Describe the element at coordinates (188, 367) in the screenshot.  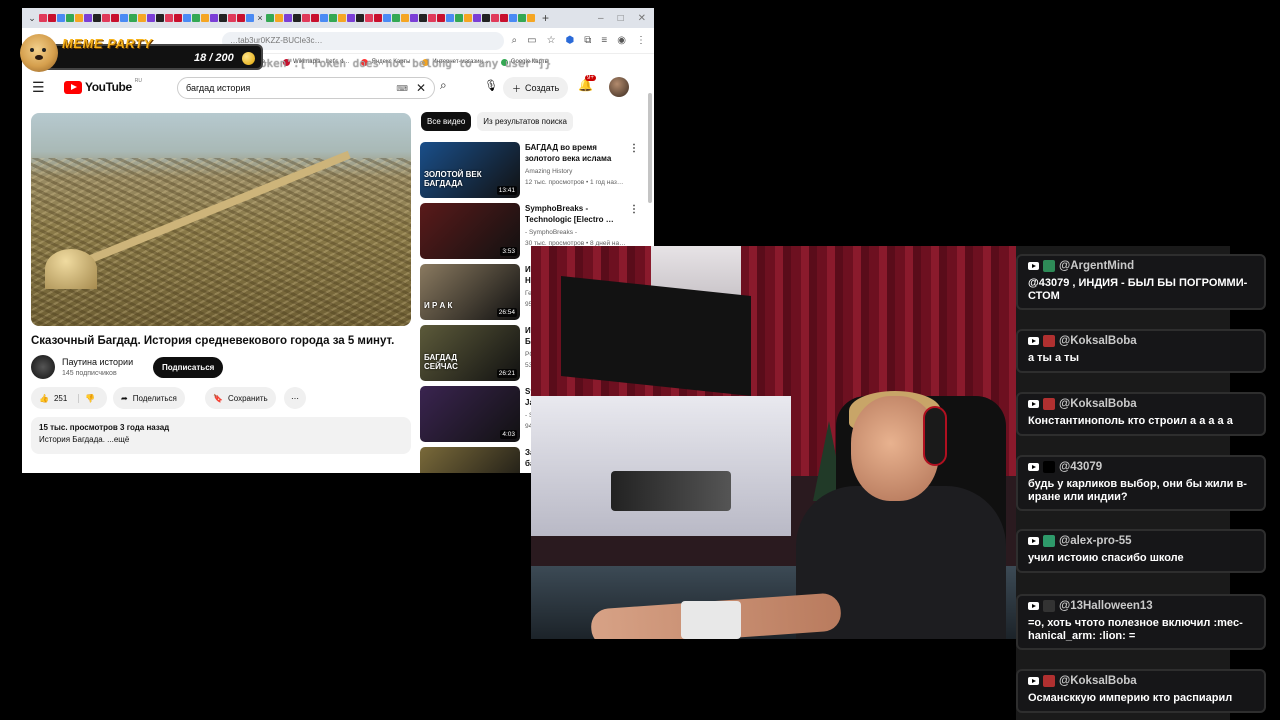
I see `subscribe-button: Подписаться` at that location.